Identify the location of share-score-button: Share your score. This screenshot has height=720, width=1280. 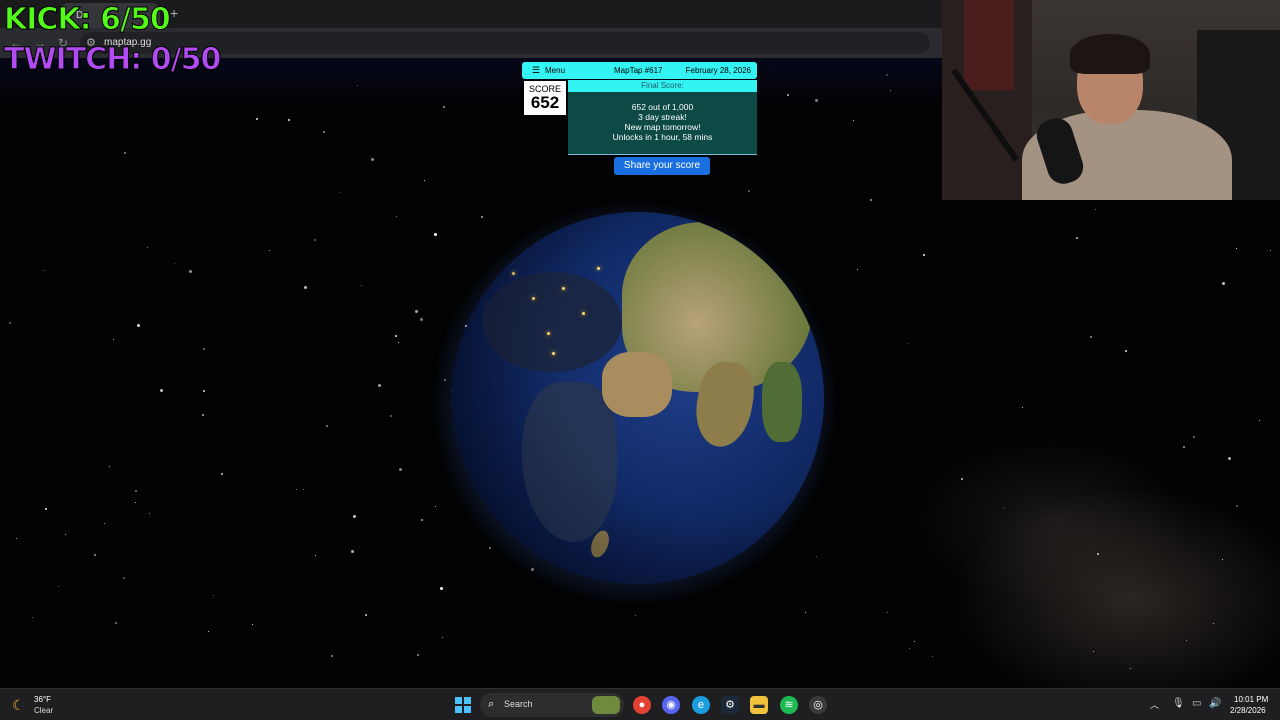
(662, 166).